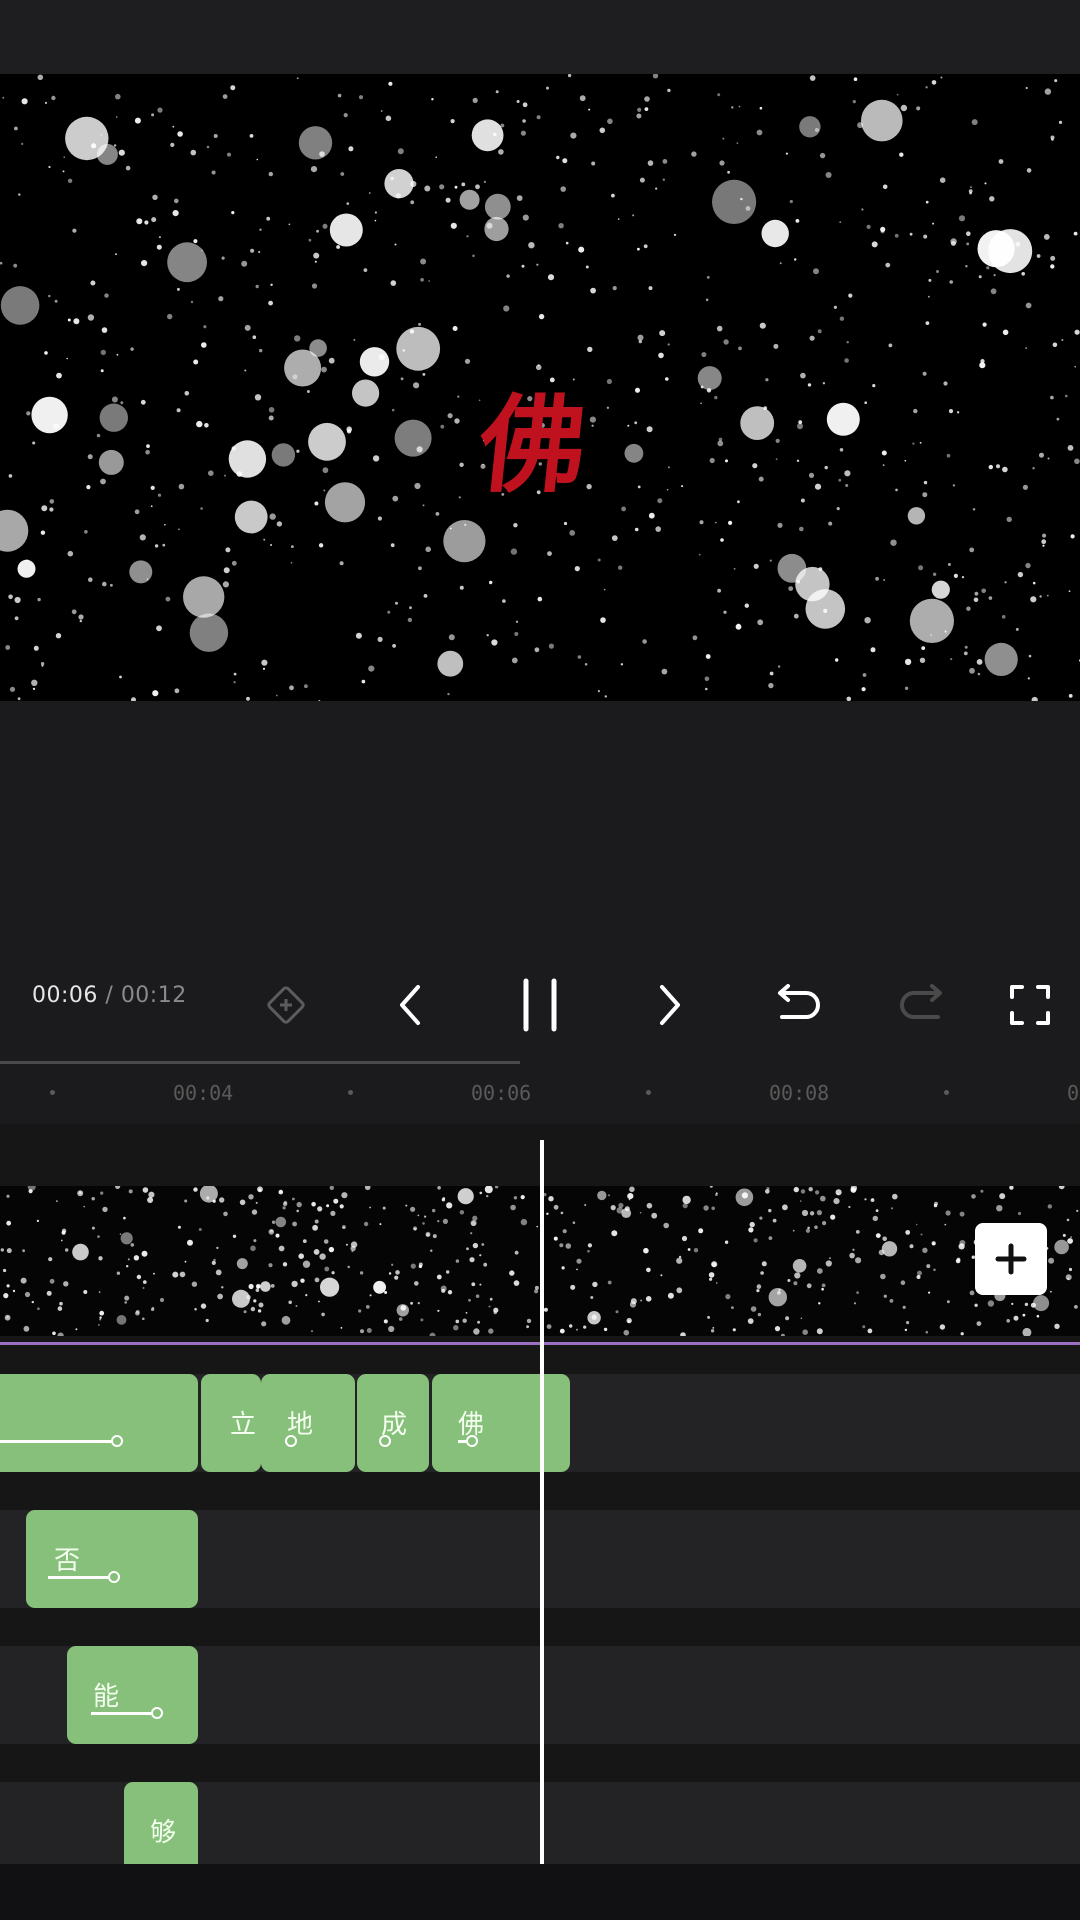  I want to click on redo-button, so click(924, 1005).